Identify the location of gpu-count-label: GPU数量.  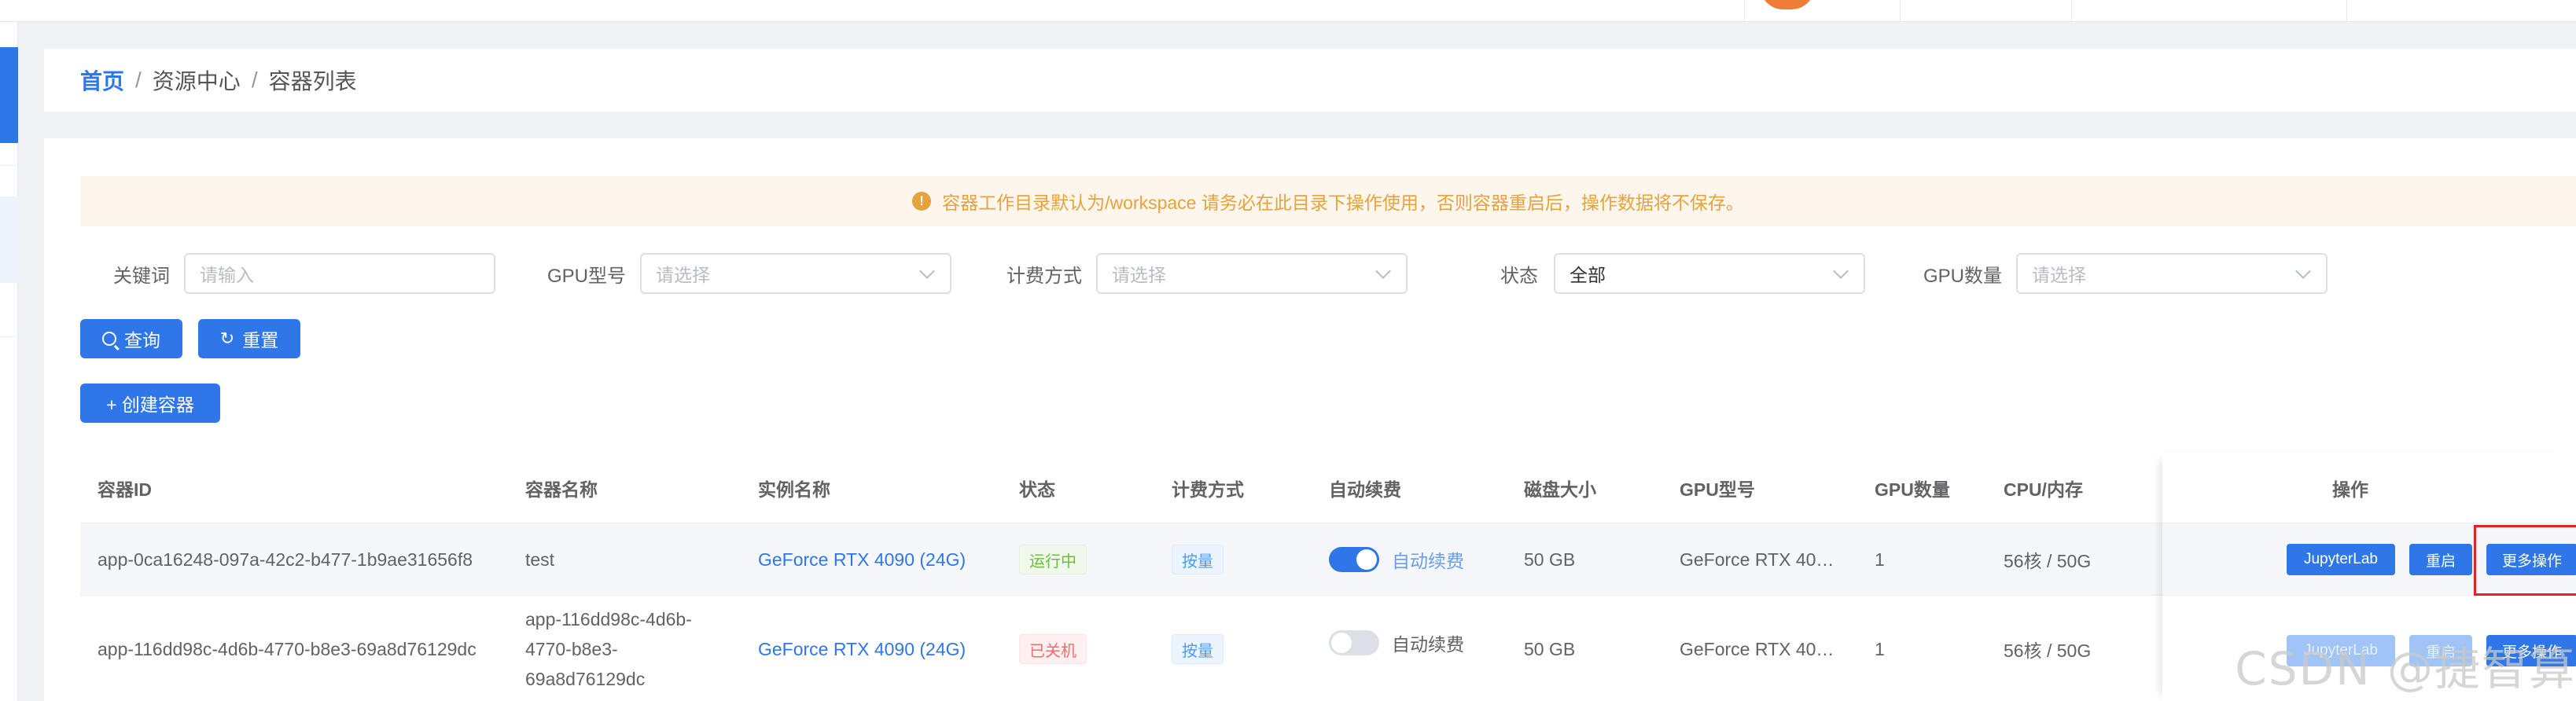
(1962, 276).